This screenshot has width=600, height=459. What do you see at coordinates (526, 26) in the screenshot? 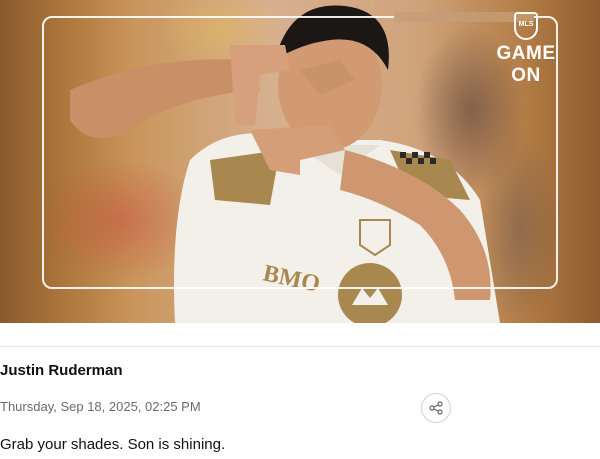
I see `mls-badge: MLS` at bounding box center [526, 26].